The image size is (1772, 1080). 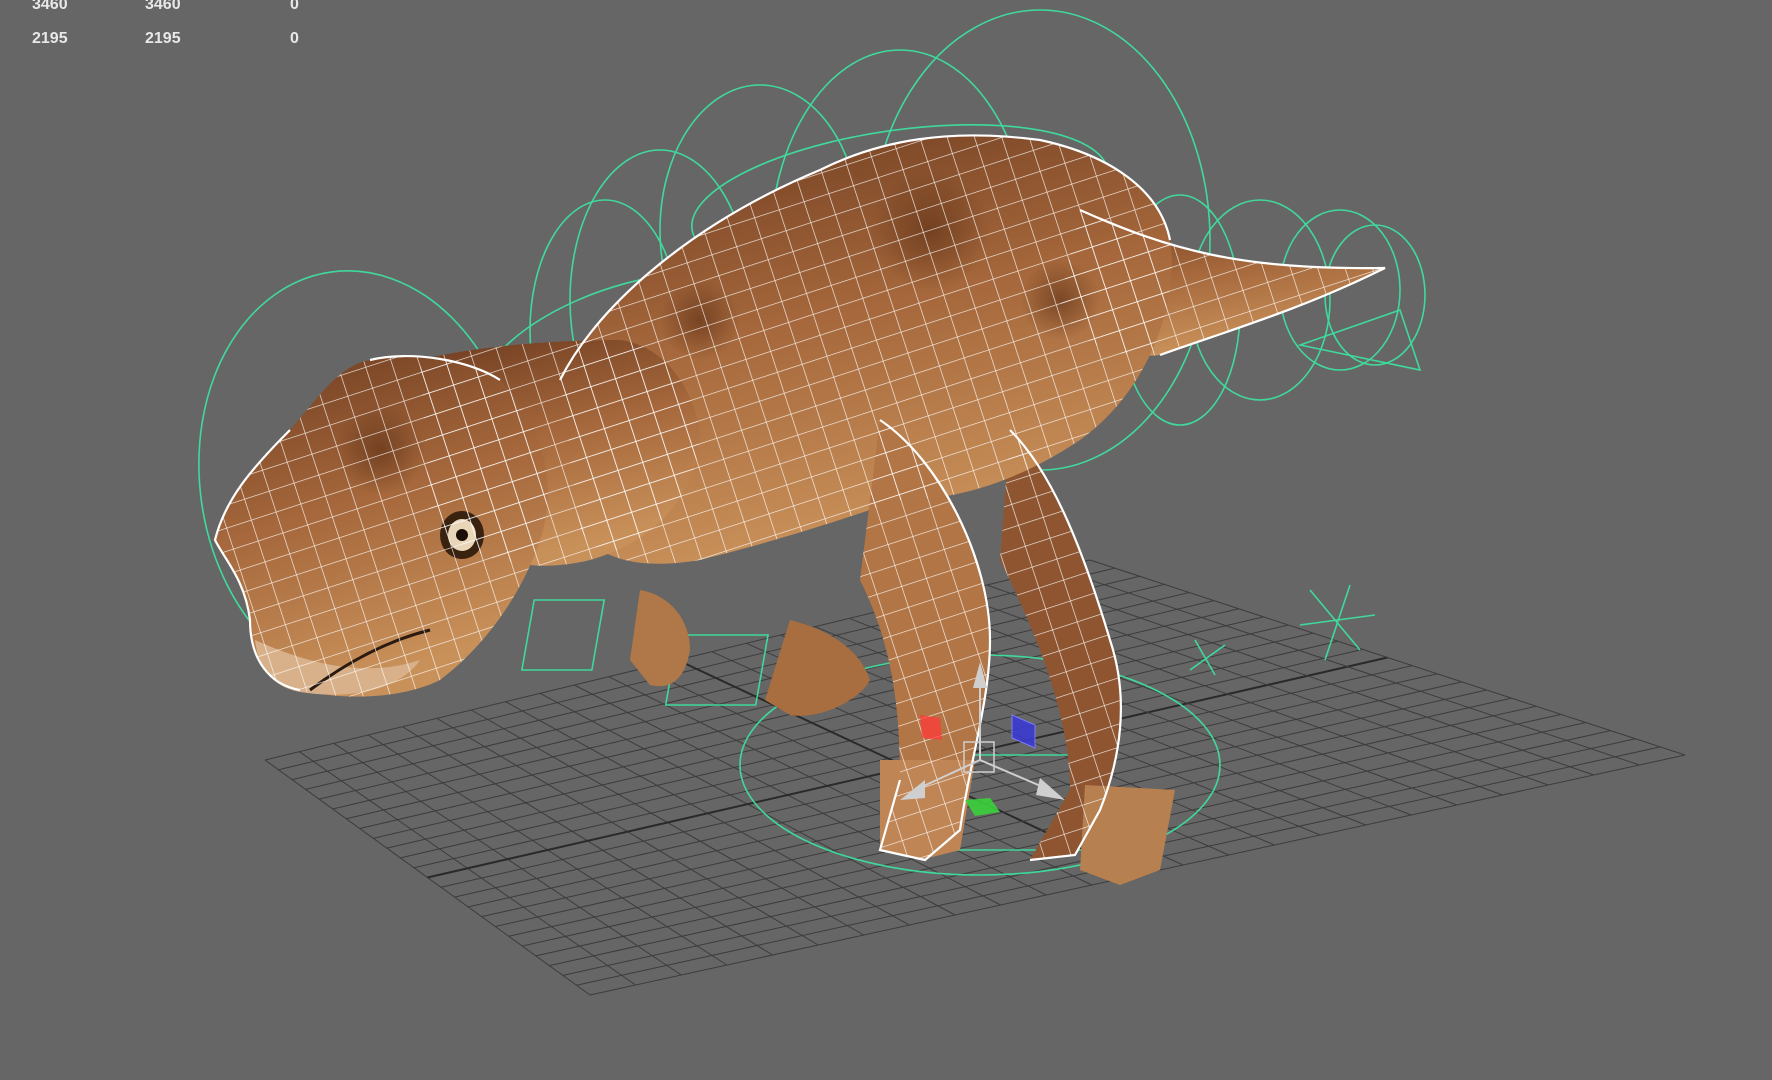 I want to click on tail-control-curve, so click(x=1375, y=295).